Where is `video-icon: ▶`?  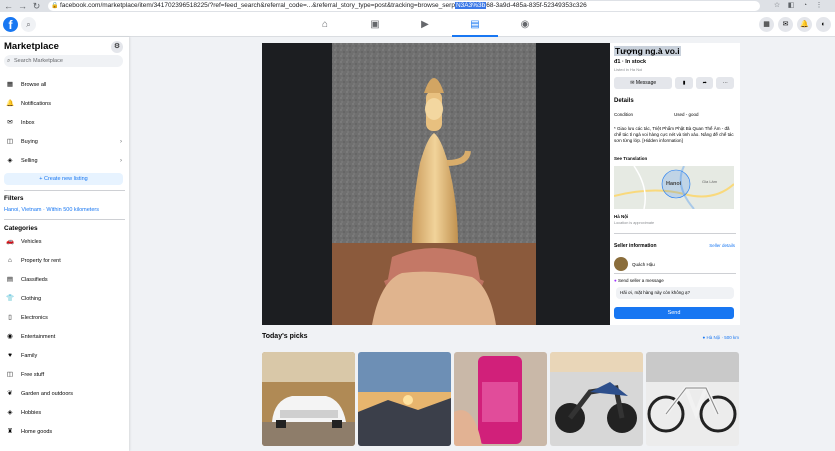 video-icon: ▶ is located at coordinates (425, 24).